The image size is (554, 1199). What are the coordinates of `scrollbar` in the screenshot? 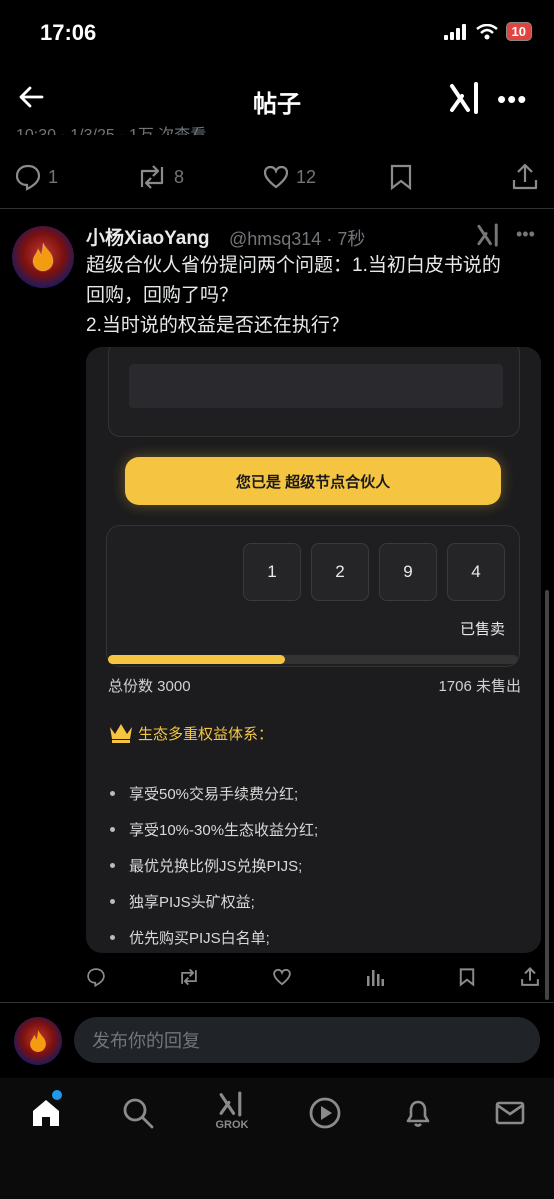 It's located at (547, 795).